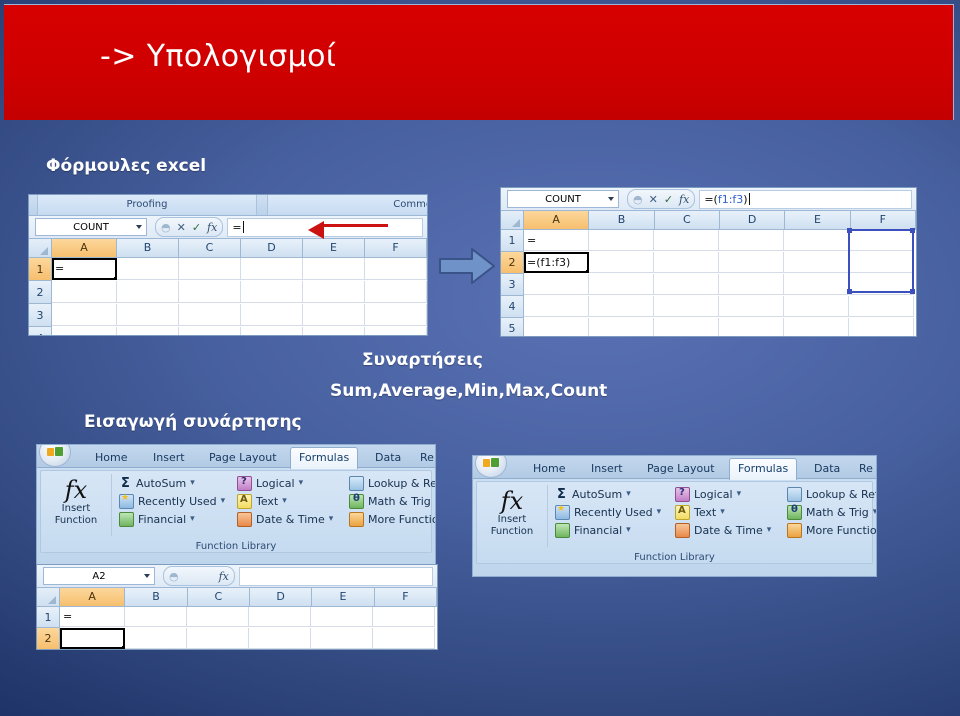  I want to click on tab-home: Home, so click(549, 468).